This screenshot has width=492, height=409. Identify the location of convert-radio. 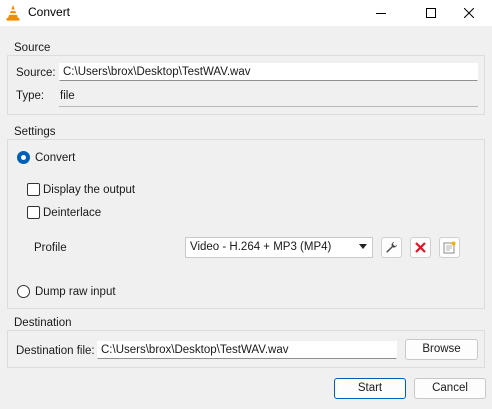
(23, 157).